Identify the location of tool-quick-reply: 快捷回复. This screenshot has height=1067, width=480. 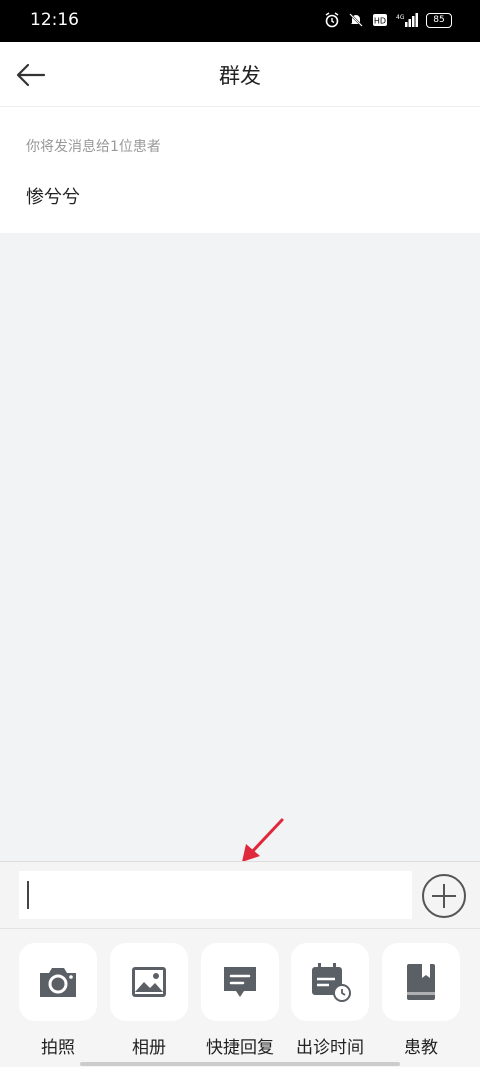
(240, 1000).